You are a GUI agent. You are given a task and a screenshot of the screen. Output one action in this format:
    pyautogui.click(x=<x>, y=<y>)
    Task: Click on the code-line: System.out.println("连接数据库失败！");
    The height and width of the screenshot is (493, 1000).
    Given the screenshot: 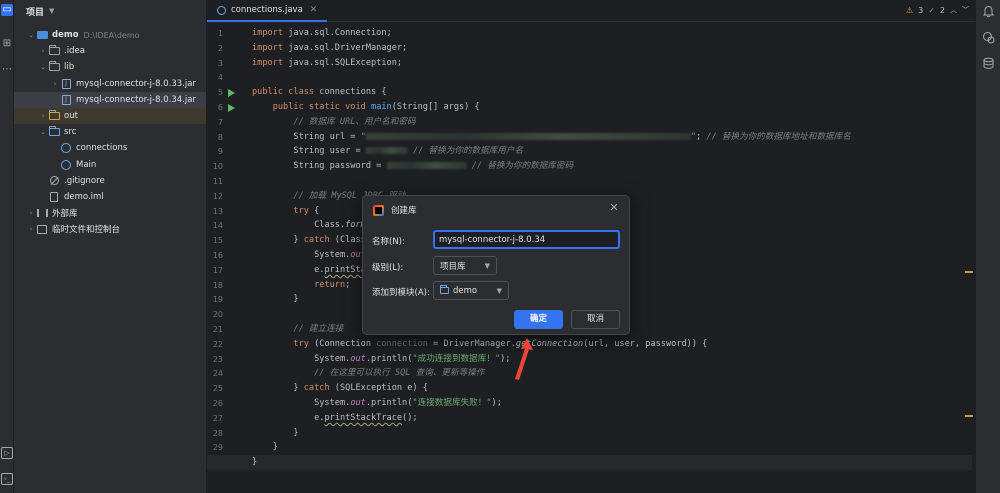 What is the action you would take?
    pyautogui.click(x=377, y=403)
    